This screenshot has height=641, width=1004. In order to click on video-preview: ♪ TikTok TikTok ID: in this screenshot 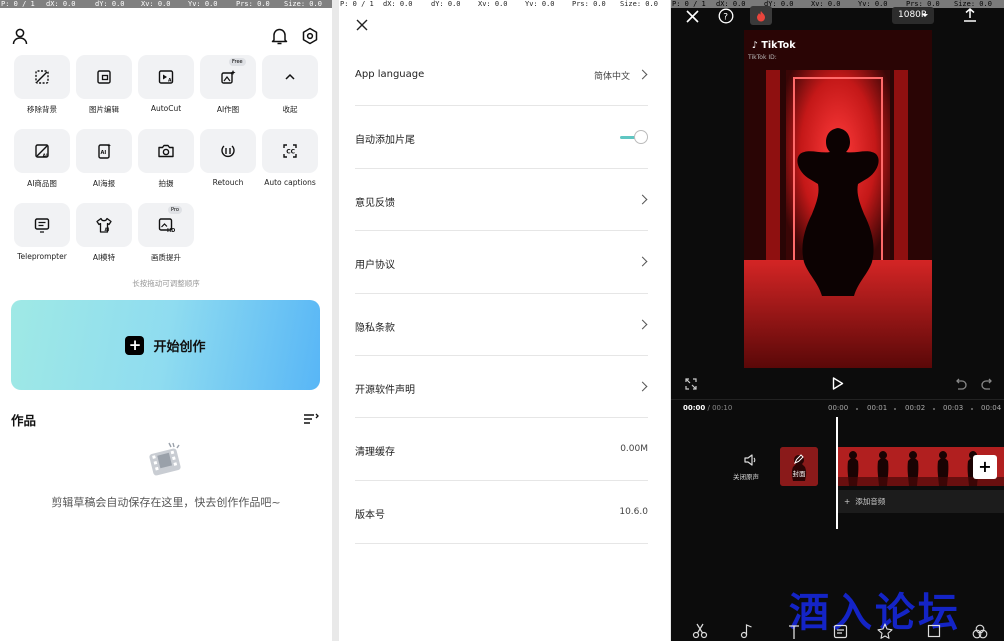, I will do `click(838, 199)`.